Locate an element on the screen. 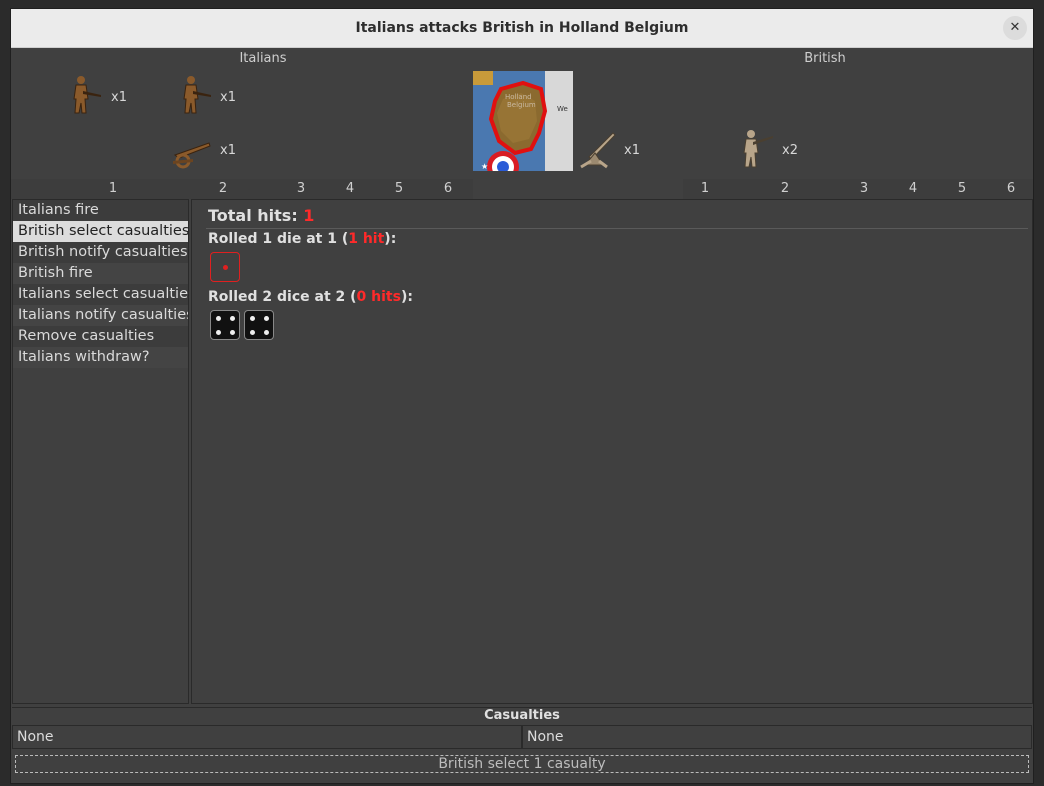 The width and height of the screenshot is (1044, 786). territory-map: ★ Holland Belgium We is located at coordinates (523, 121).